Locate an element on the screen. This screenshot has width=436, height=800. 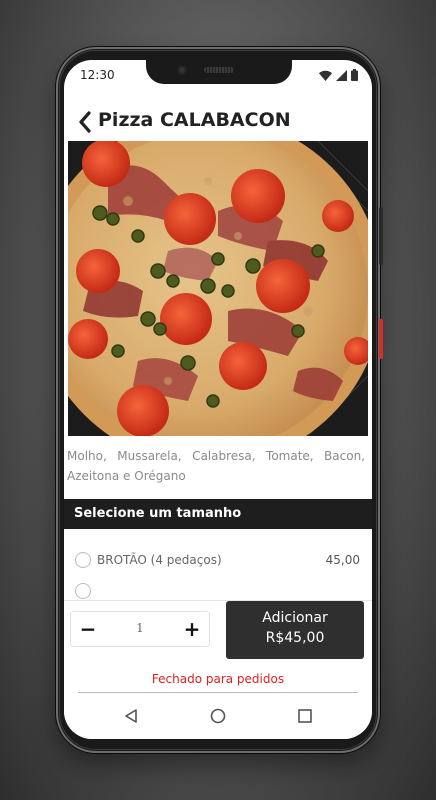
nav-back-button is located at coordinates (131, 716).